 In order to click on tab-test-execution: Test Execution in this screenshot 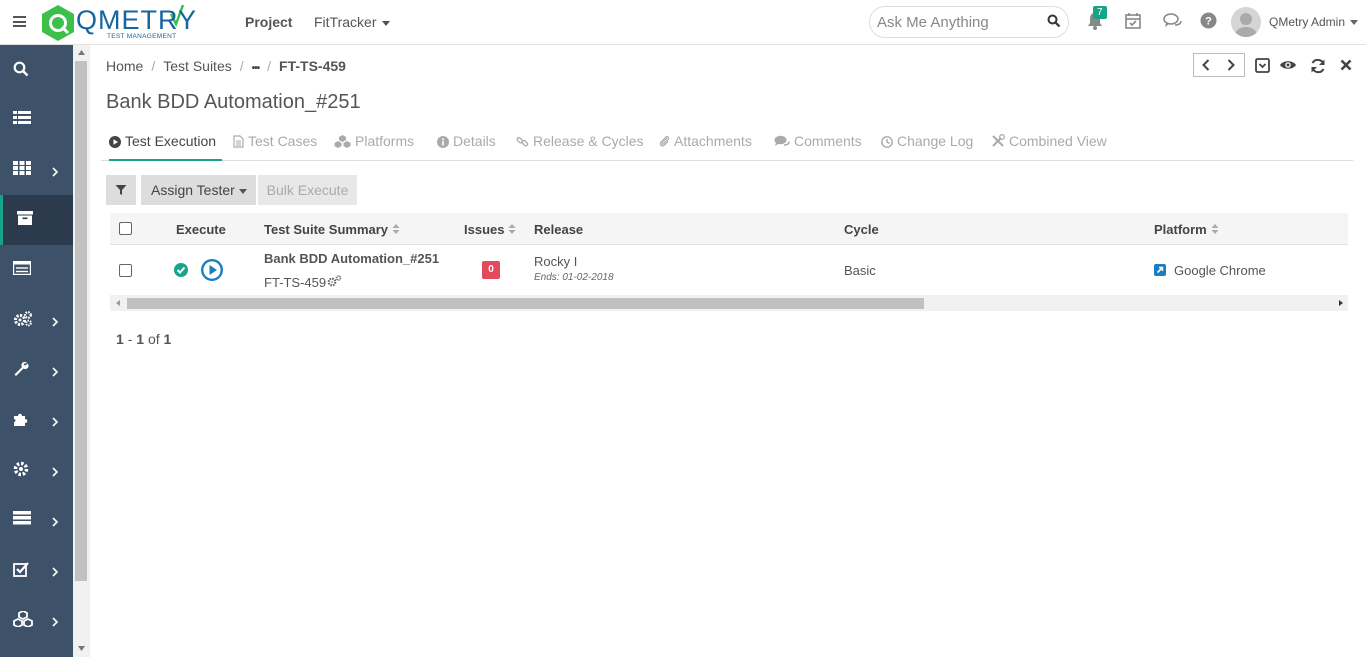, I will do `click(166, 147)`.